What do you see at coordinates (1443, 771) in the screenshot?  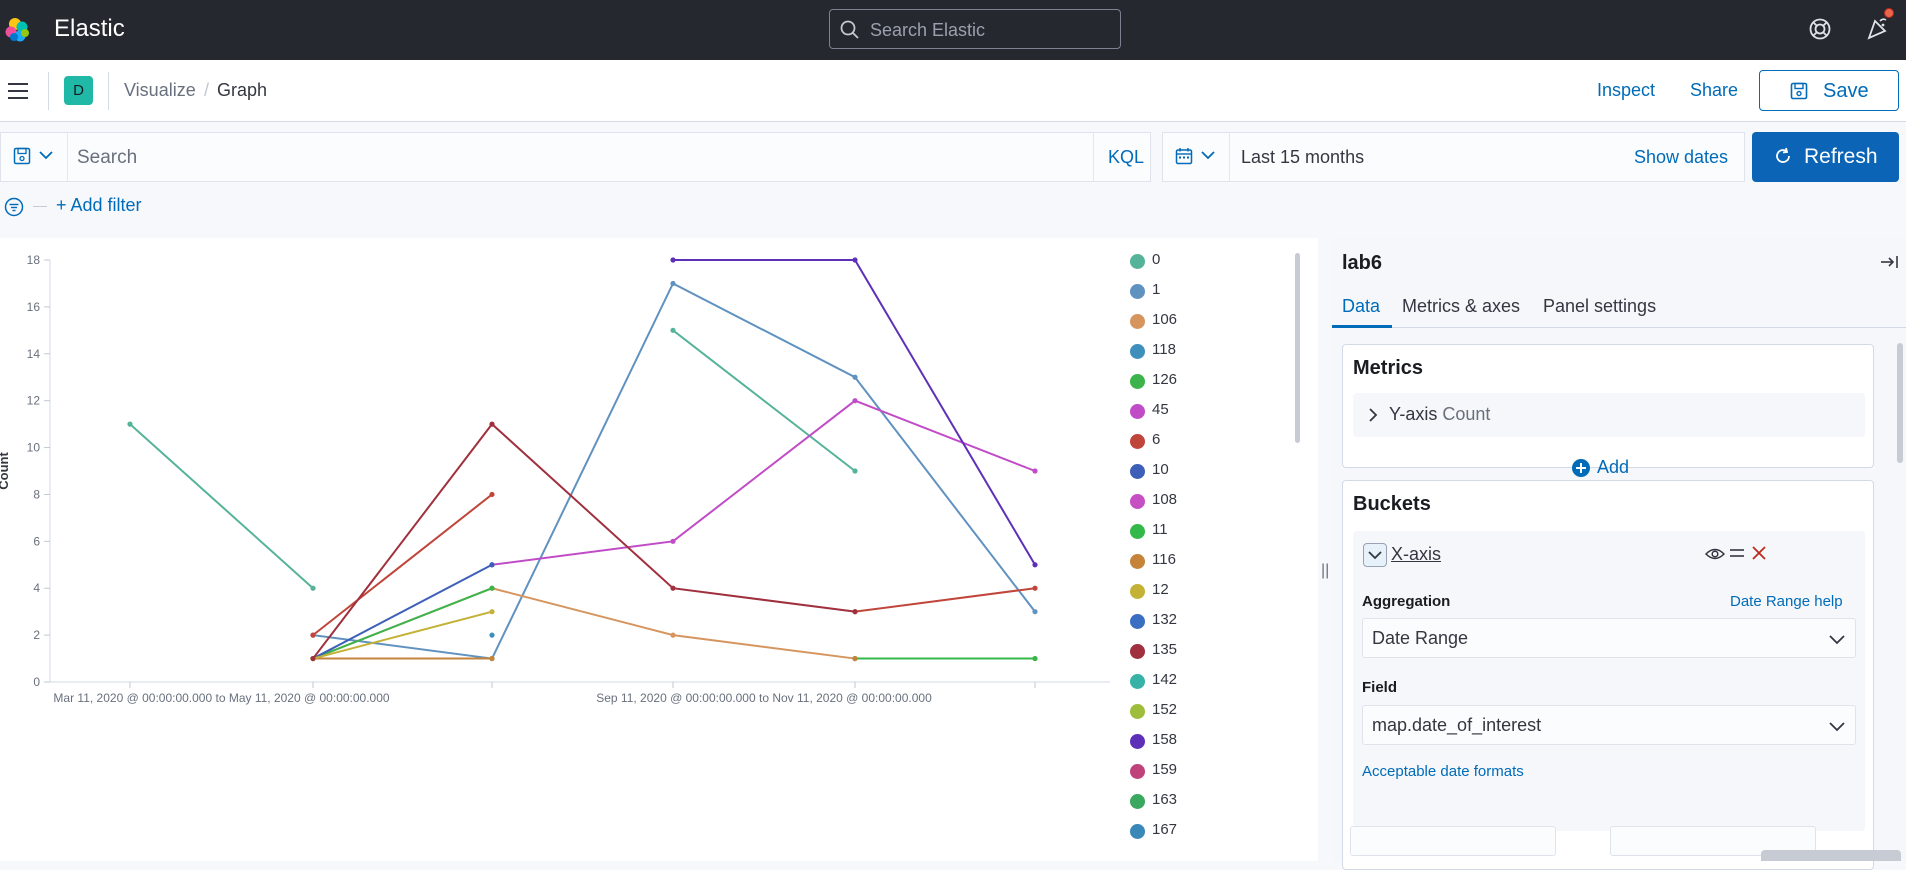 I see `date-formats-link: Acceptable date formats` at bounding box center [1443, 771].